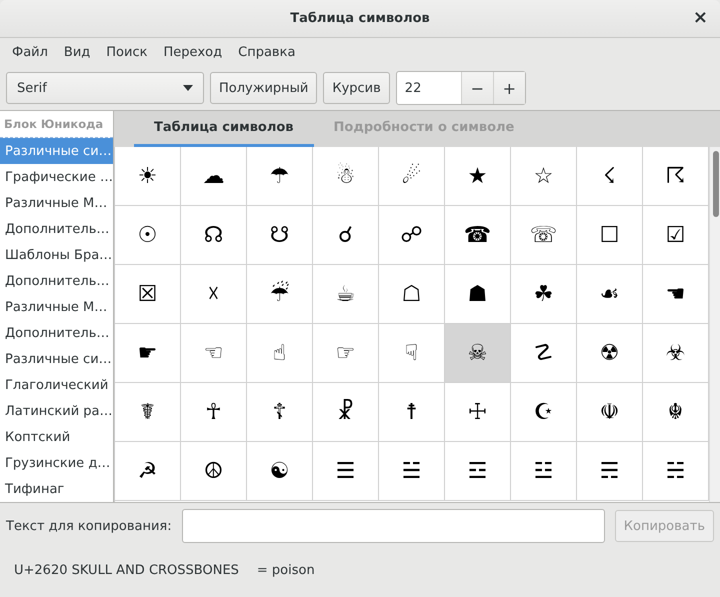  I want to click on menu-item: Переход, so click(192, 52).